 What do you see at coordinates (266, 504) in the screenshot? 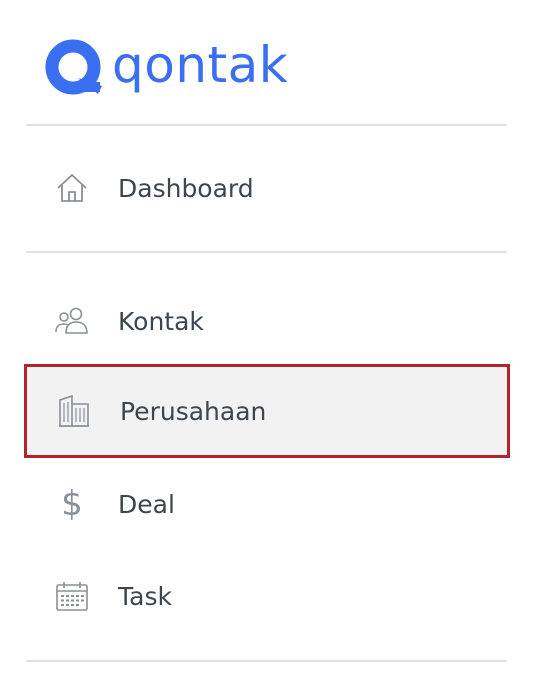
I see `menu-item-deal: $ Deal` at bounding box center [266, 504].